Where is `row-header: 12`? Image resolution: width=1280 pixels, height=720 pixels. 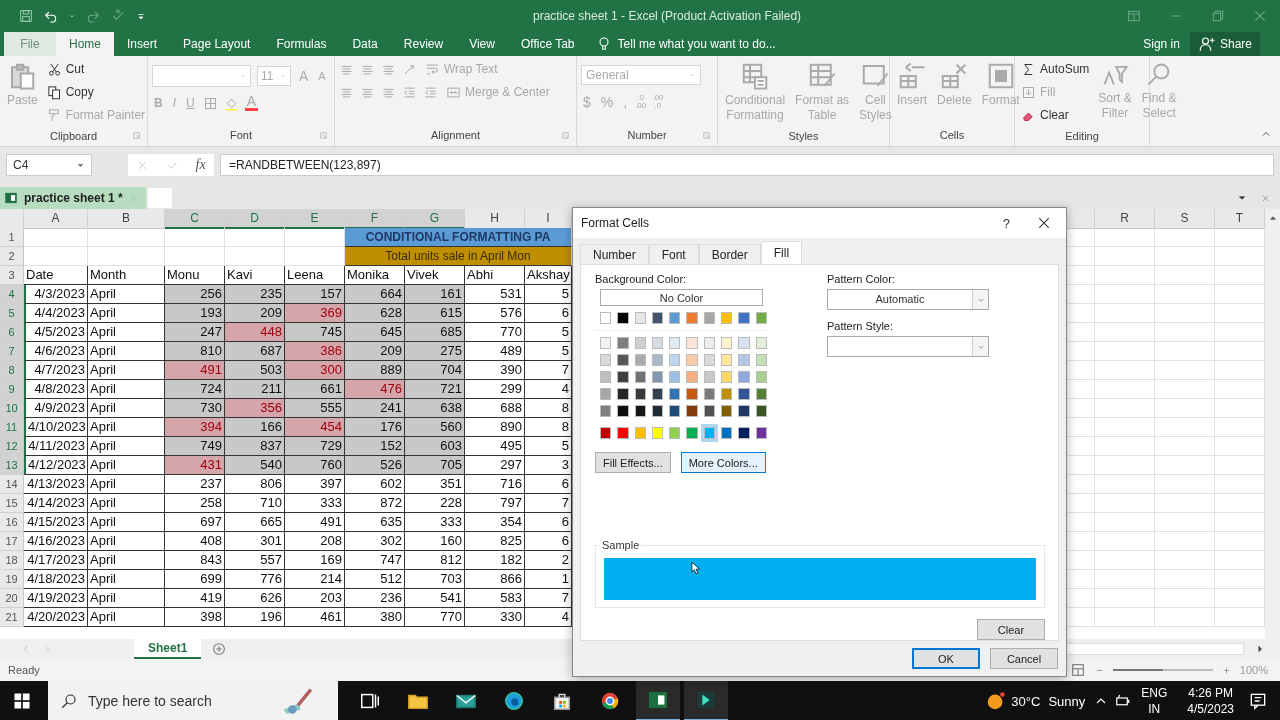 row-header: 12 is located at coordinates (12, 446).